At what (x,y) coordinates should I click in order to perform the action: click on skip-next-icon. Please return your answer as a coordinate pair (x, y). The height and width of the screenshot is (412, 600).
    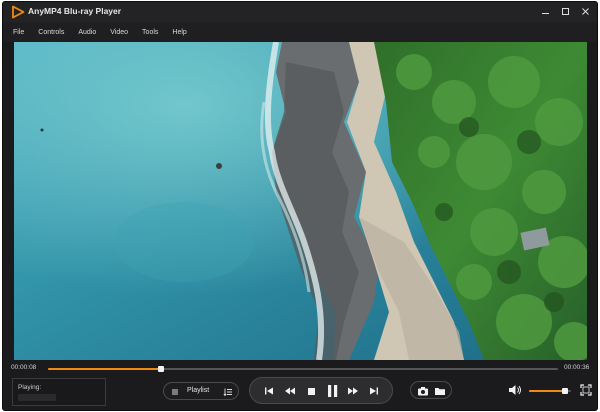
    Looking at the image, I should click on (374, 391).